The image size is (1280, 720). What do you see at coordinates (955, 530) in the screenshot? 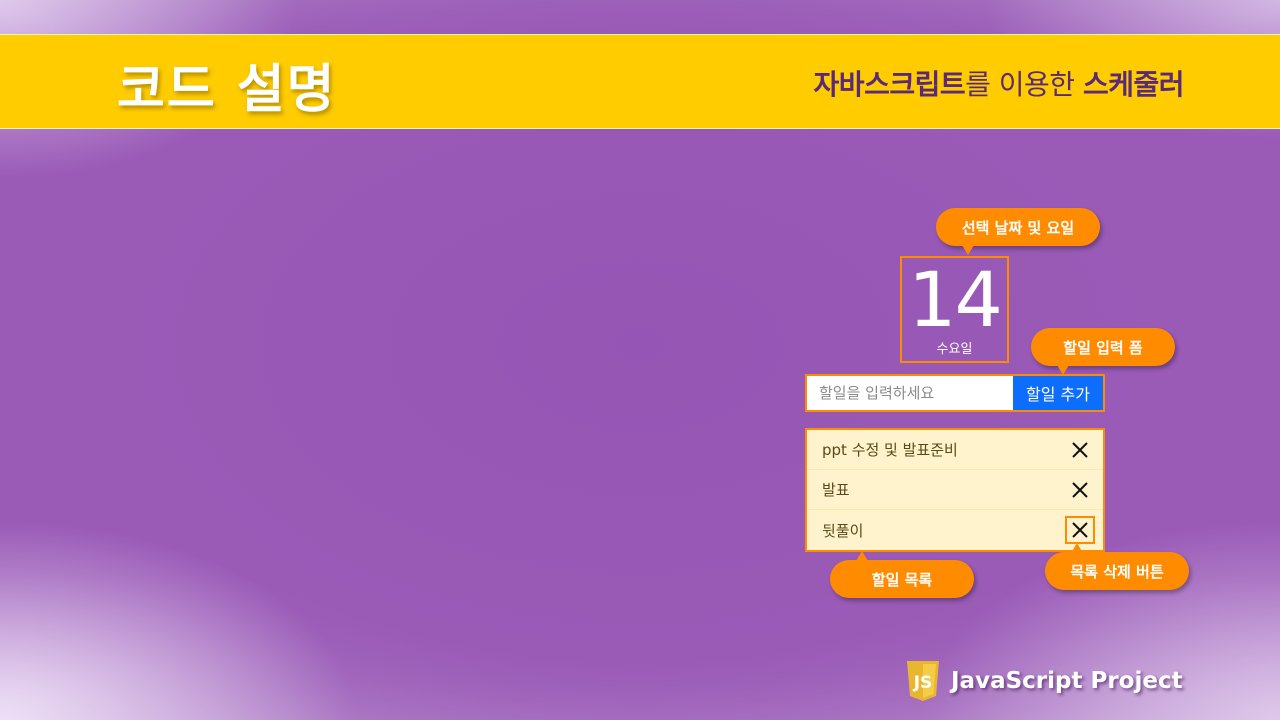
I see `list-item: 뒷풀이` at bounding box center [955, 530].